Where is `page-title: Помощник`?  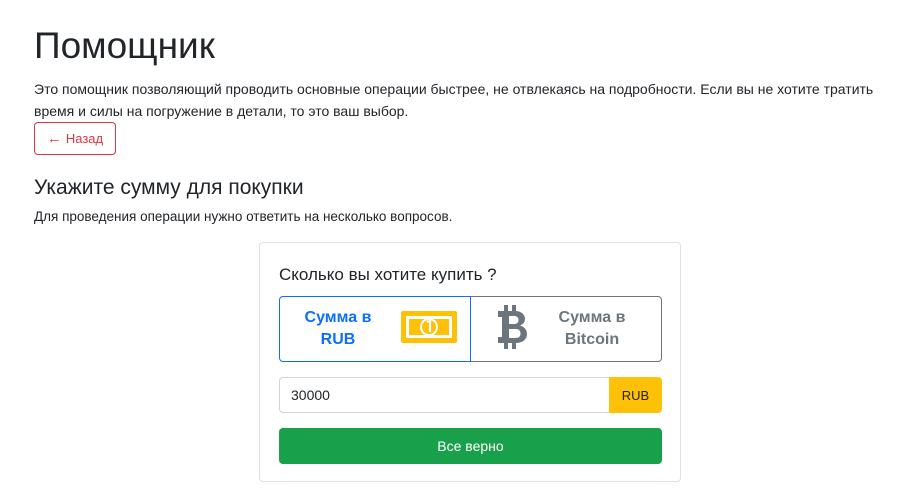
page-title: Помощник is located at coordinates (124, 45).